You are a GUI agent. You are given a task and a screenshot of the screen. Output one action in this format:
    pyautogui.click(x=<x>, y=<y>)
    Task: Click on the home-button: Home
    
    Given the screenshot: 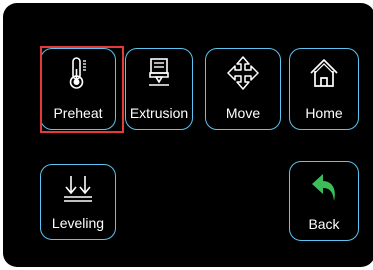 What is the action you would take?
    pyautogui.click(x=324, y=89)
    